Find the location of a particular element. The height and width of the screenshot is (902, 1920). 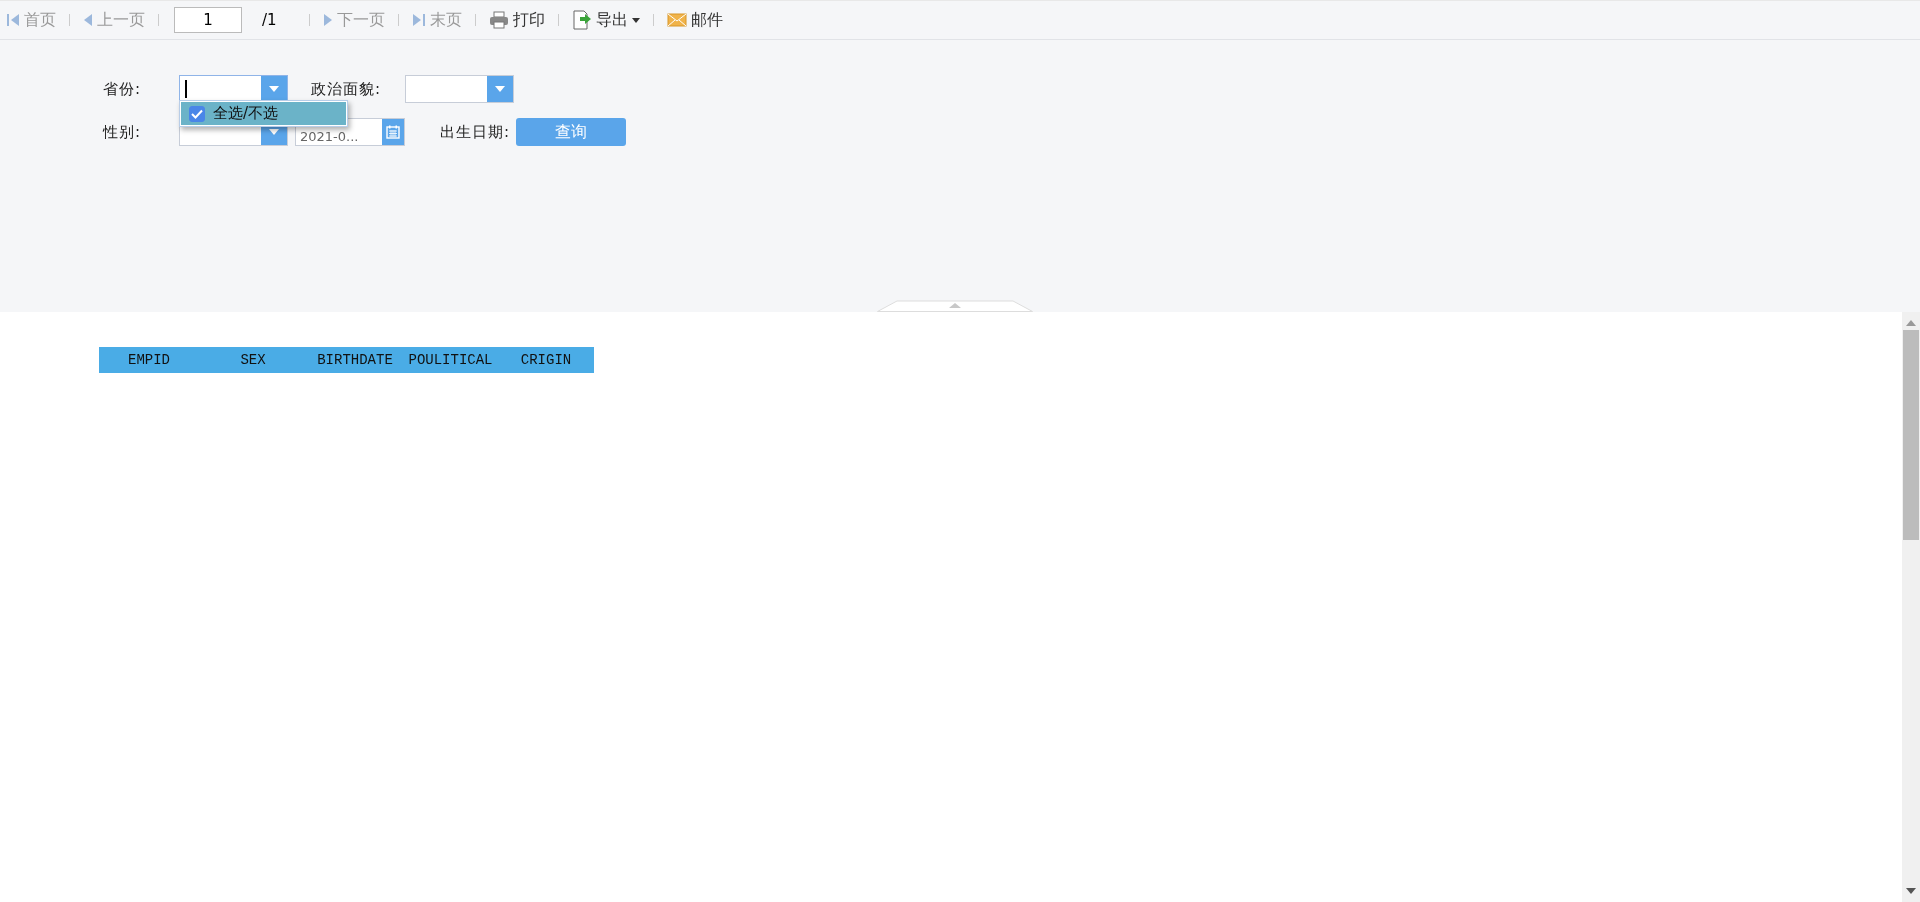

export-menu-button: 导出 is located at coordinates (606, 20).